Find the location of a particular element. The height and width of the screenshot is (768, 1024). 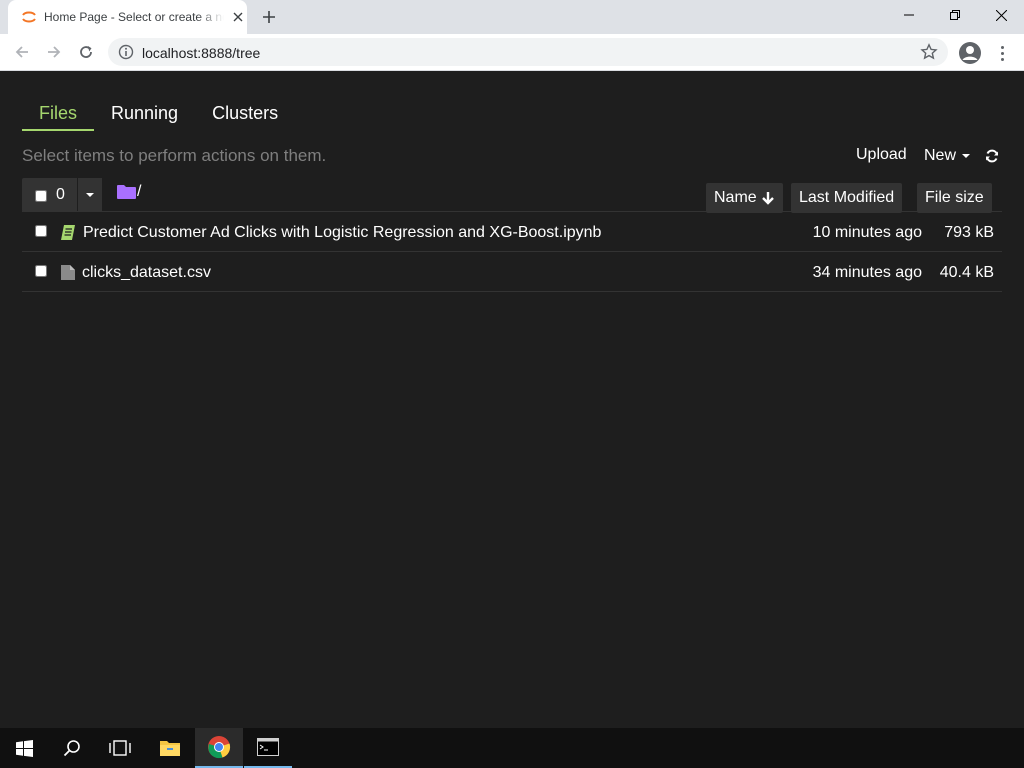

upload-button: Upload is located at coordinates (881, 155).